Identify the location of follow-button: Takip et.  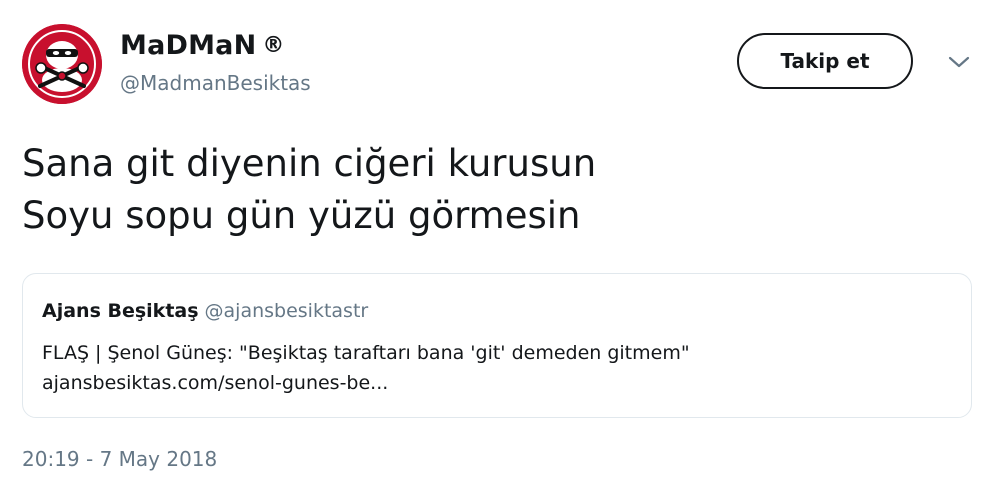
(825, 61).